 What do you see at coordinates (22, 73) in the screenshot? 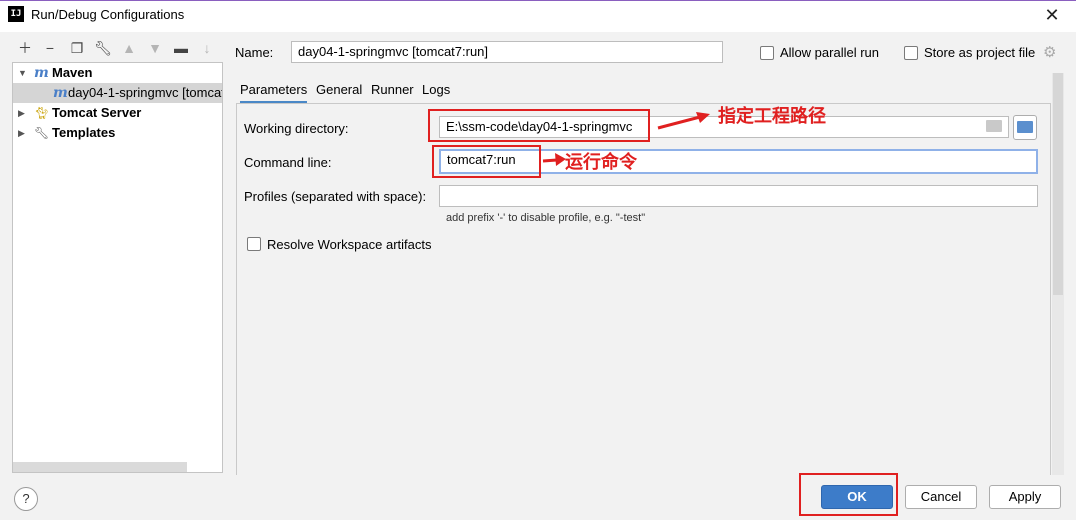
I see `expand-arrow-icon: ▼` at bounding box center [22, 73].